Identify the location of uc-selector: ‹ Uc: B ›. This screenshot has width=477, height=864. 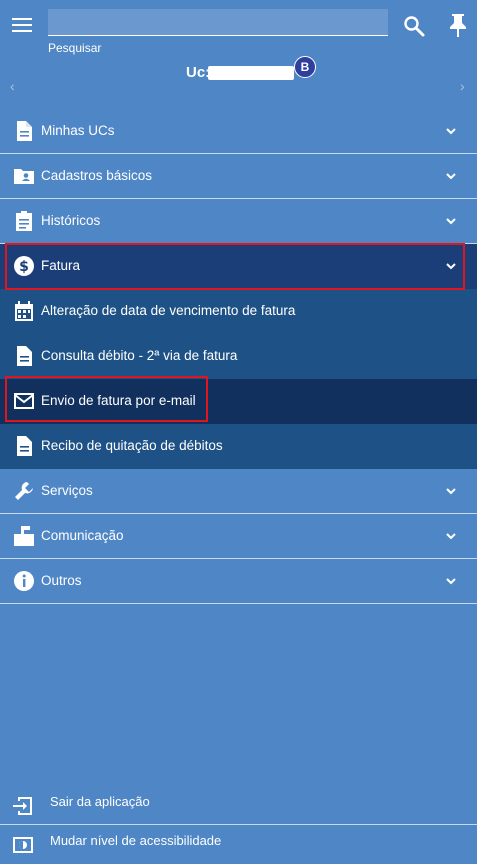
(238, 82).